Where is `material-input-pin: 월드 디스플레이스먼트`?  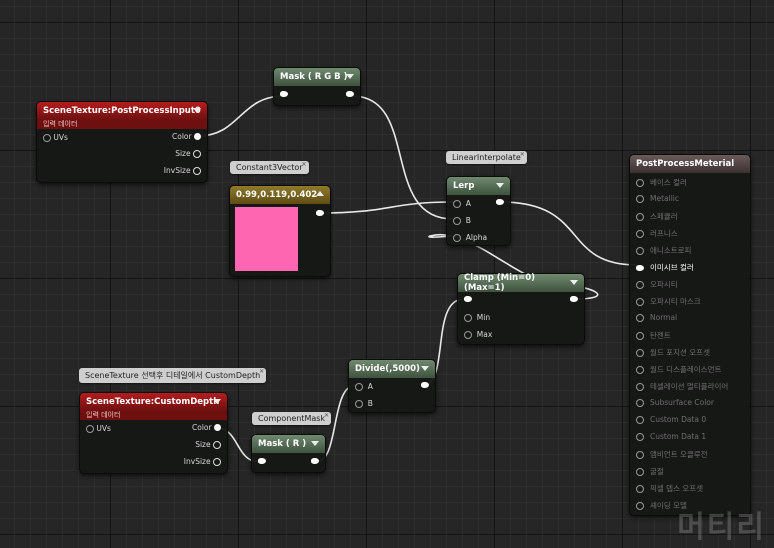
material-input-pin: 월드 디스플레이스먼트 is located at coordinates (678, 369).